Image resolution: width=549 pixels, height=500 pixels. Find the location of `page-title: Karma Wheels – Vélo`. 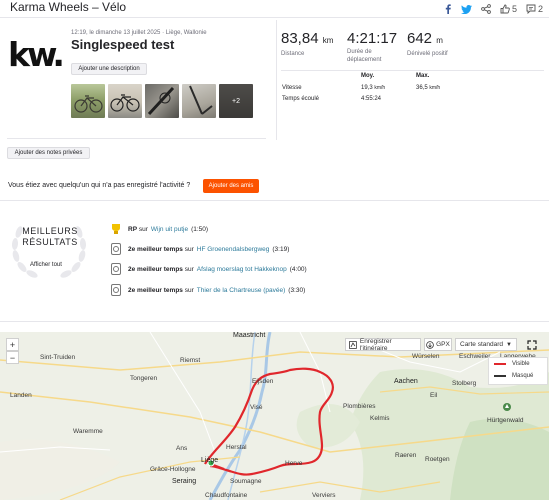

page-title: Karma Wheels – Vélo is located at coordinates (68, 7).